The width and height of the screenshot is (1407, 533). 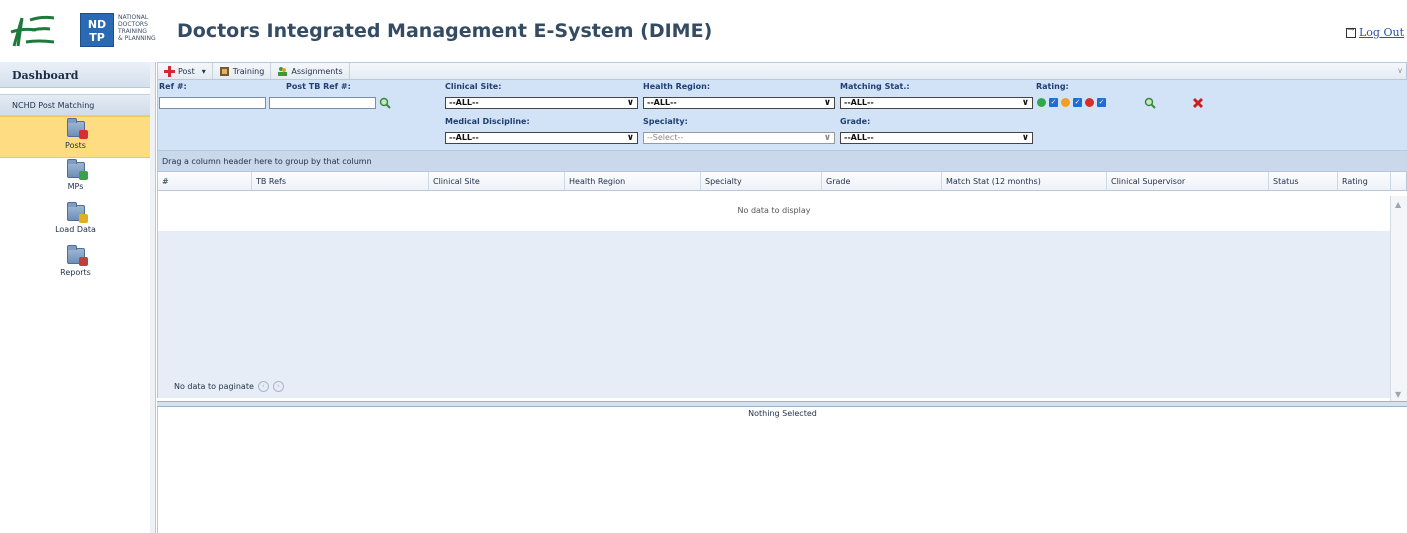 I want to click on amber-rating-checkbox: ✓, so click(x=1077, y=102).